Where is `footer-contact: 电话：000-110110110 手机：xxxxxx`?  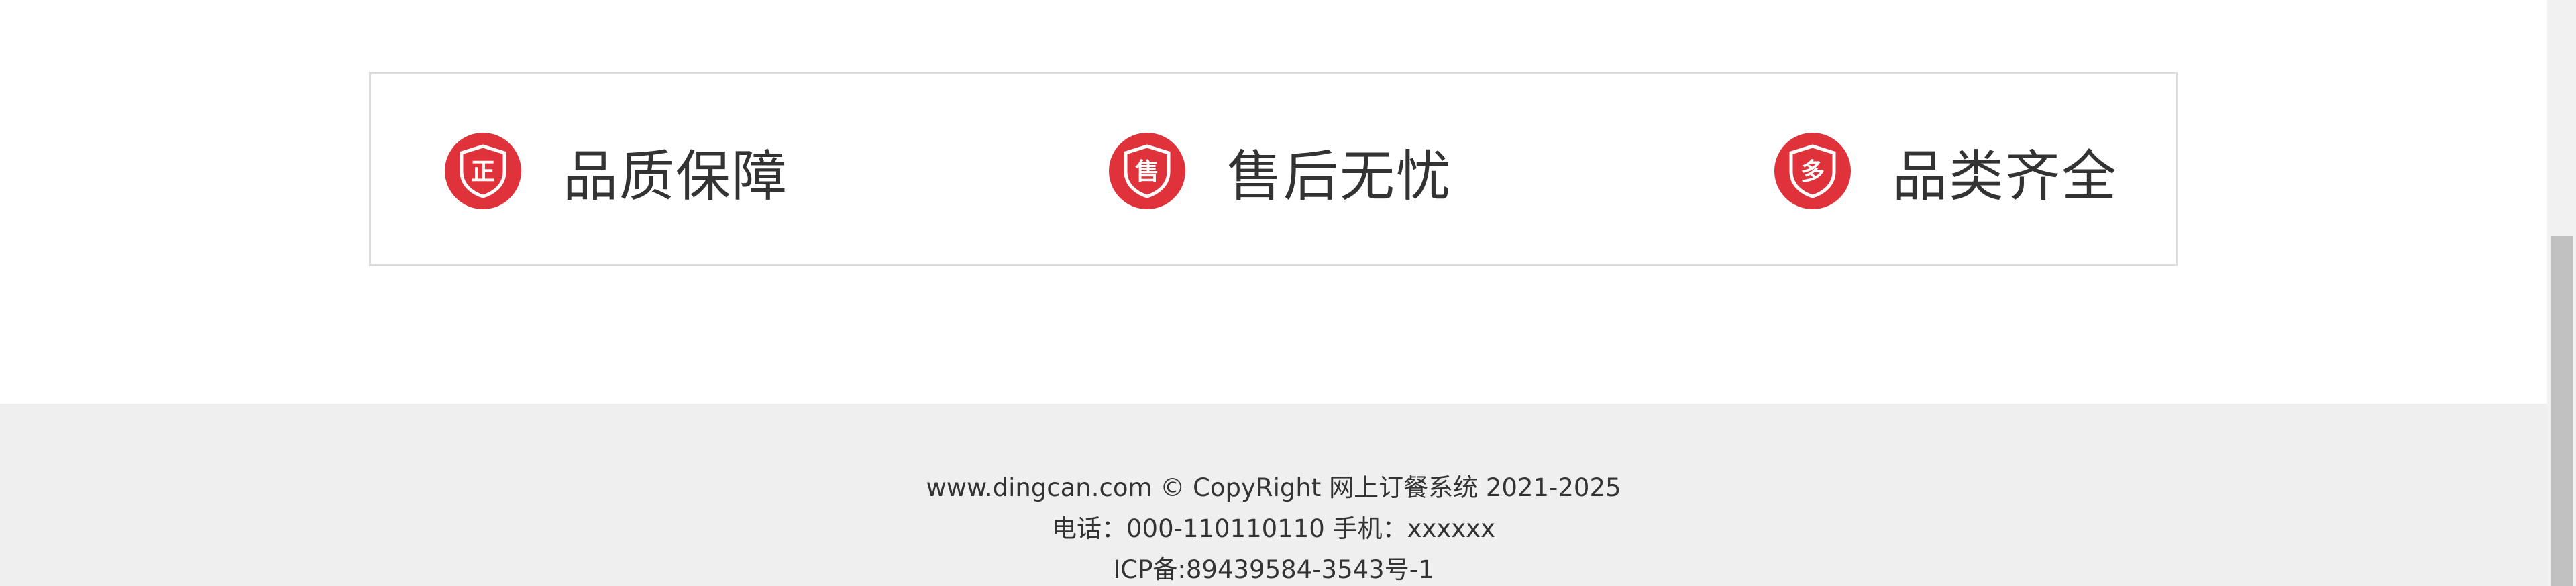 footer-contact: 电话：000-110110110 手机：xxxxxx is located at coordinates (1273, 528).